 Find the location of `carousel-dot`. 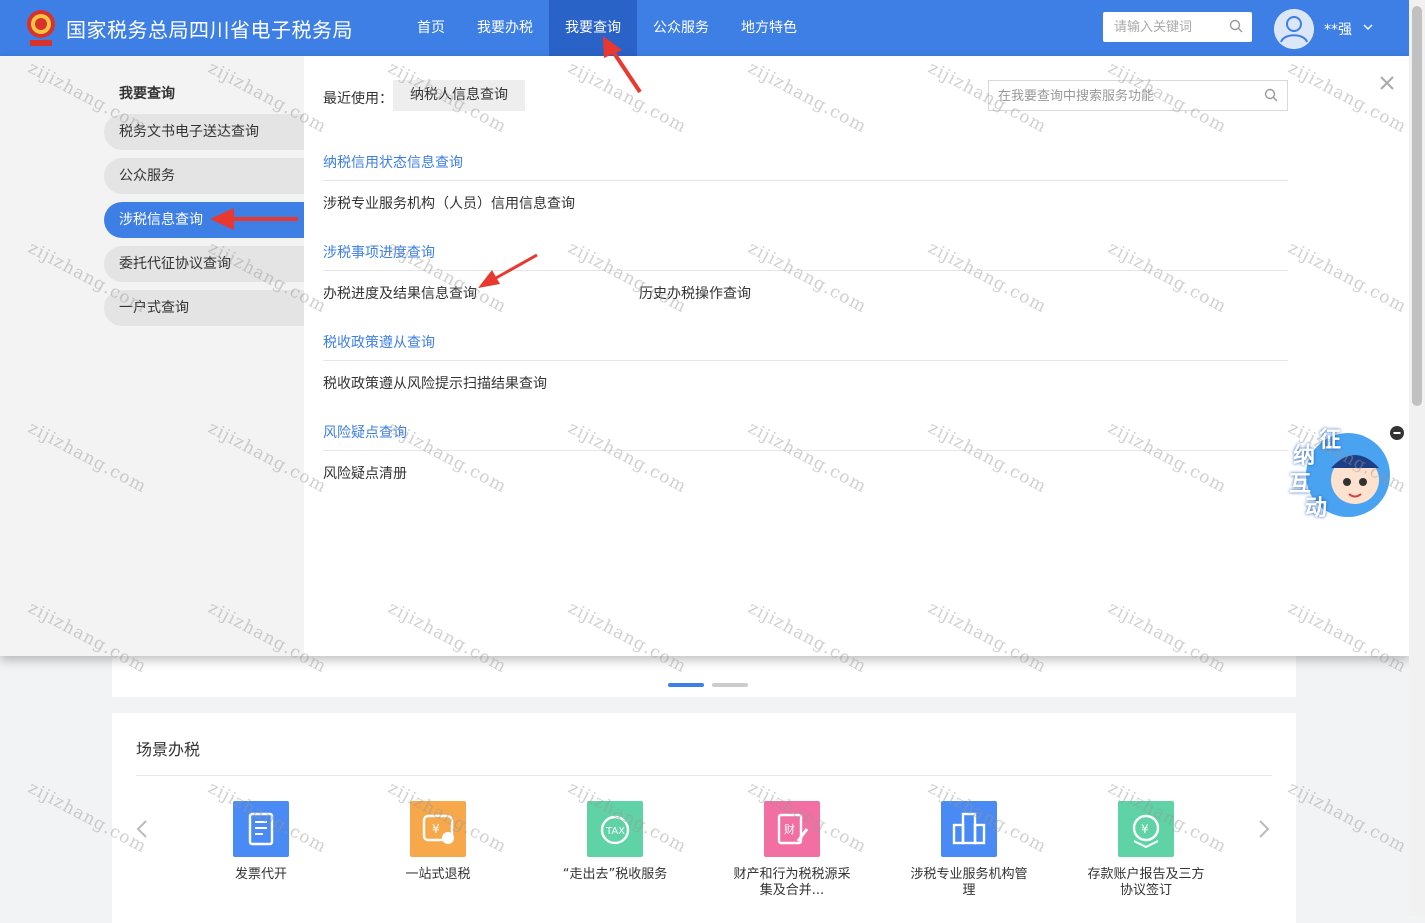

carousel-dot is located at coordinates (730, 685).